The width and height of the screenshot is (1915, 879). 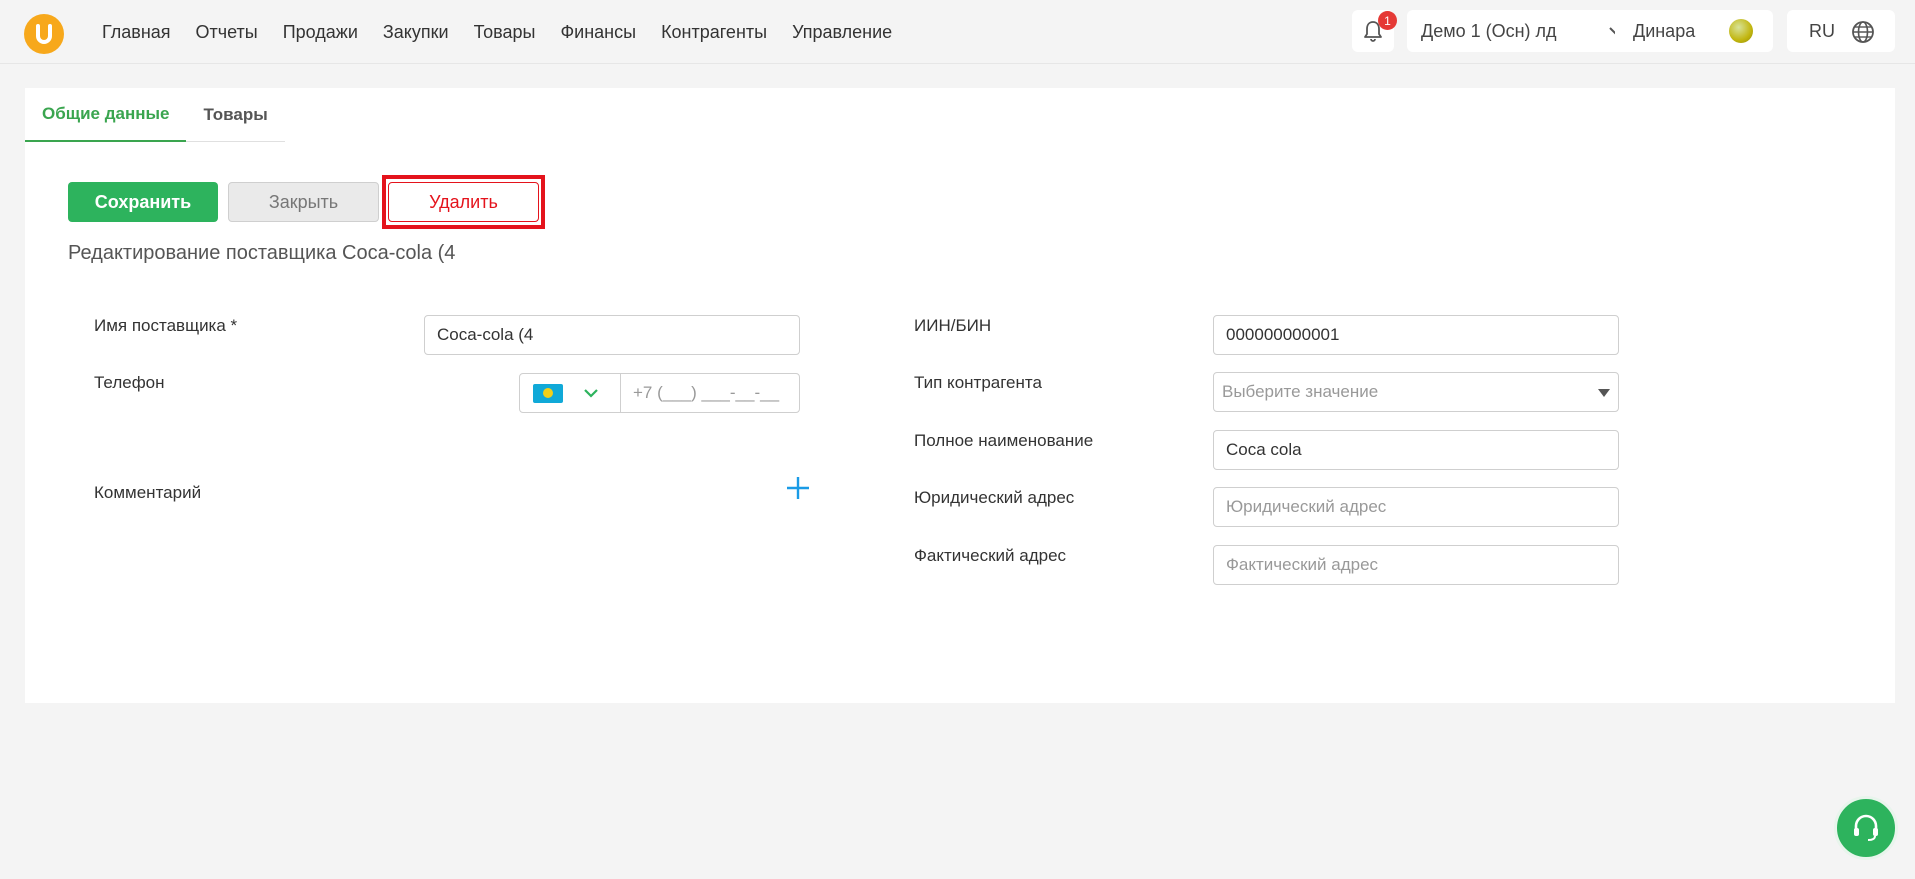 What do you see at coordinates (262, 253) in the screenshot?
I see `page-title: Редактирование поставщика Coca-cola (4` at bounding box center [262, 253].